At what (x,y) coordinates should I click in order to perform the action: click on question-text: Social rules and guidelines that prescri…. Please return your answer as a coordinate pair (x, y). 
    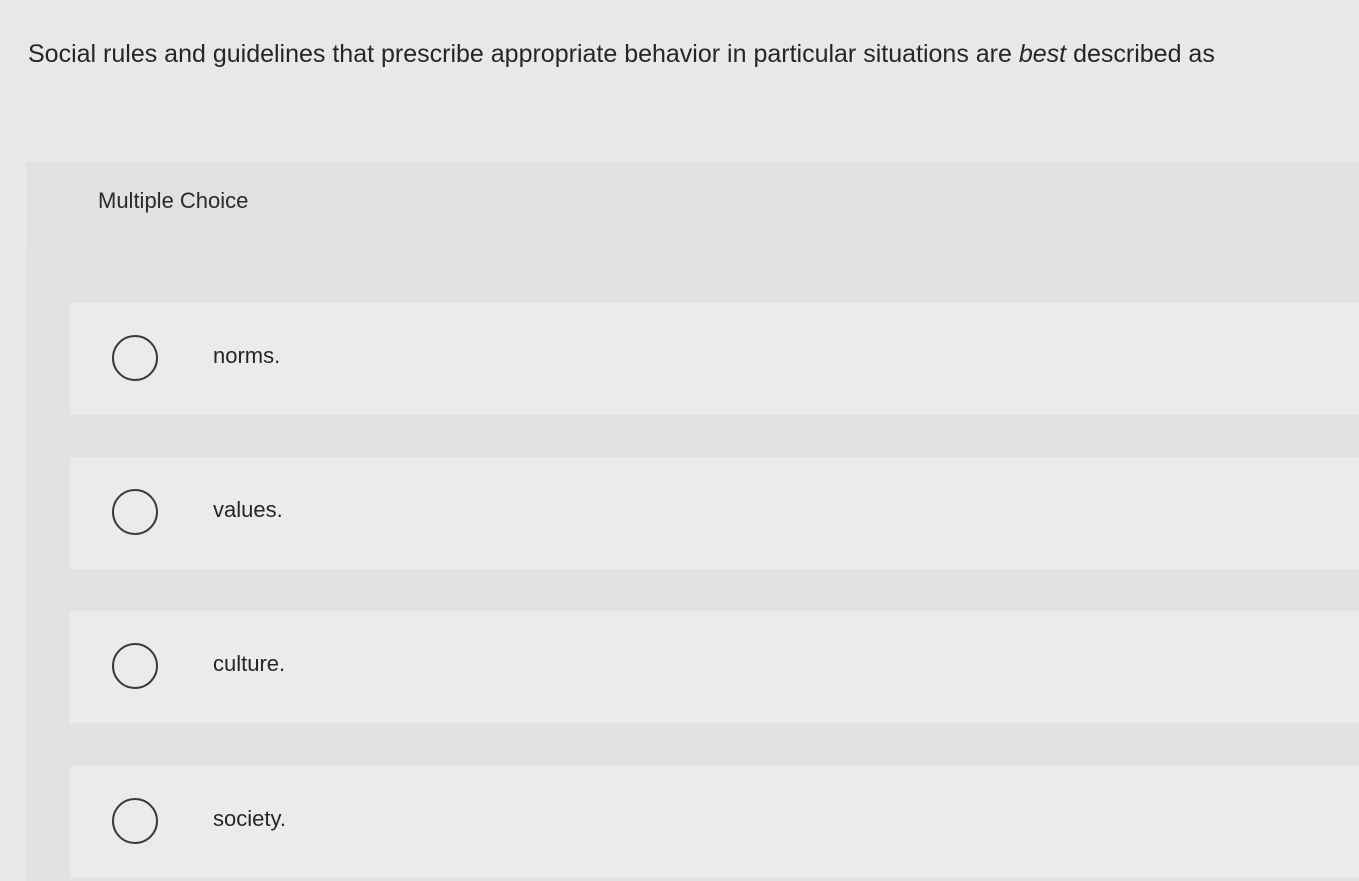
    Looking at the image, I should click on (683, 54).